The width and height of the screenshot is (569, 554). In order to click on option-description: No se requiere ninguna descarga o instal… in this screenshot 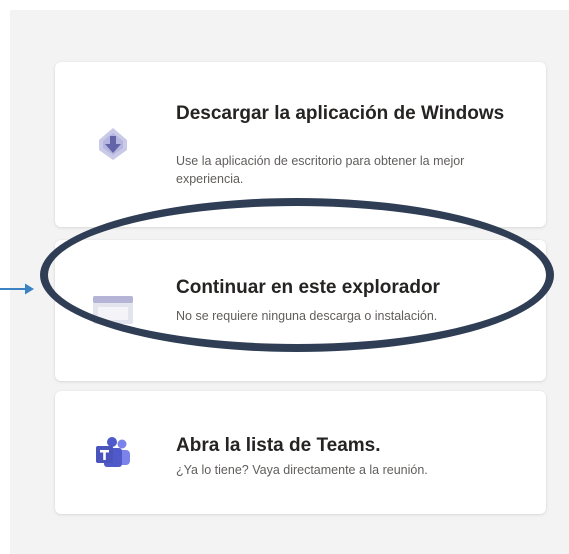, I will do `click(307, 316)`.